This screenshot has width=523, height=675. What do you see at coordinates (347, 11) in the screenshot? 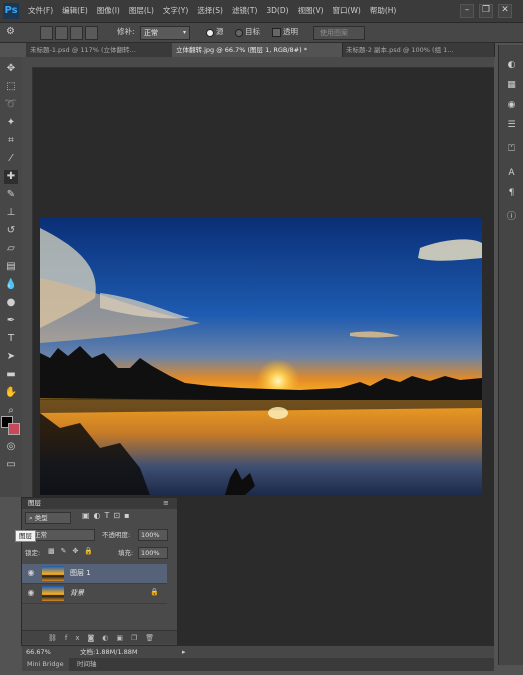
I see `menu-window: 窗口(W)` at bounding box center [347, 11].